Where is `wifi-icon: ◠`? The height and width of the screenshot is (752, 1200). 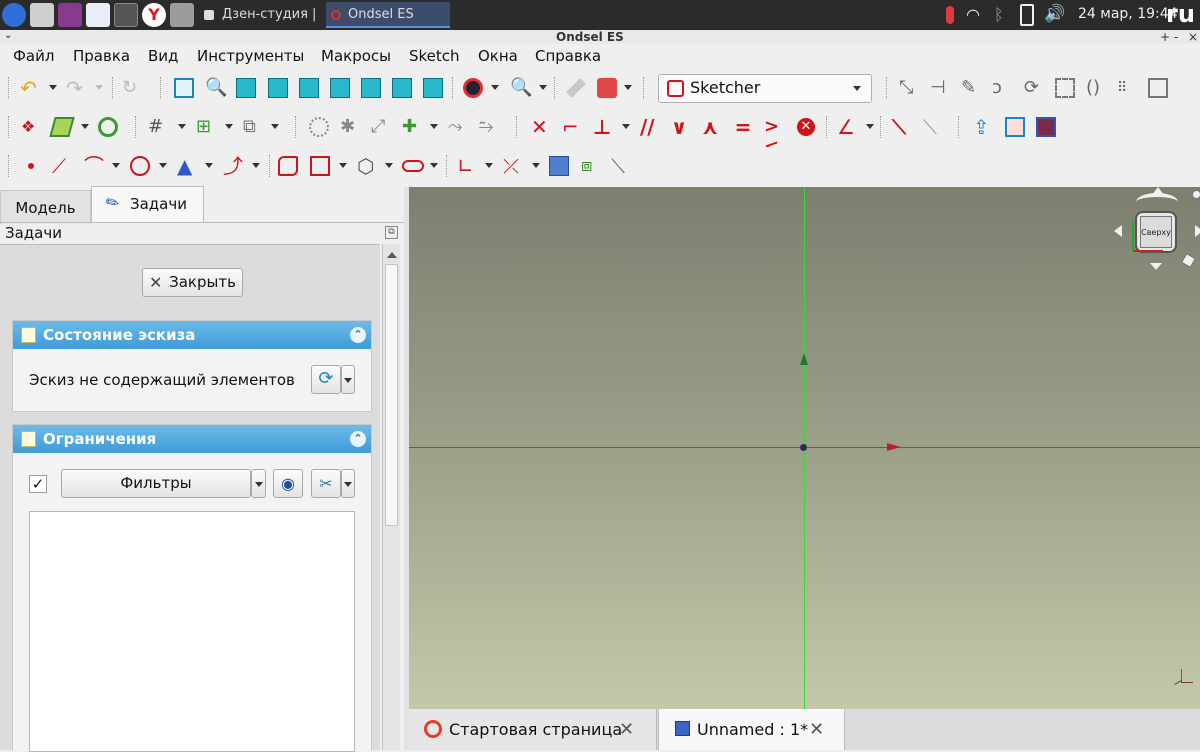
wifi-icon: ◠ is located at coordinates (973, 14).